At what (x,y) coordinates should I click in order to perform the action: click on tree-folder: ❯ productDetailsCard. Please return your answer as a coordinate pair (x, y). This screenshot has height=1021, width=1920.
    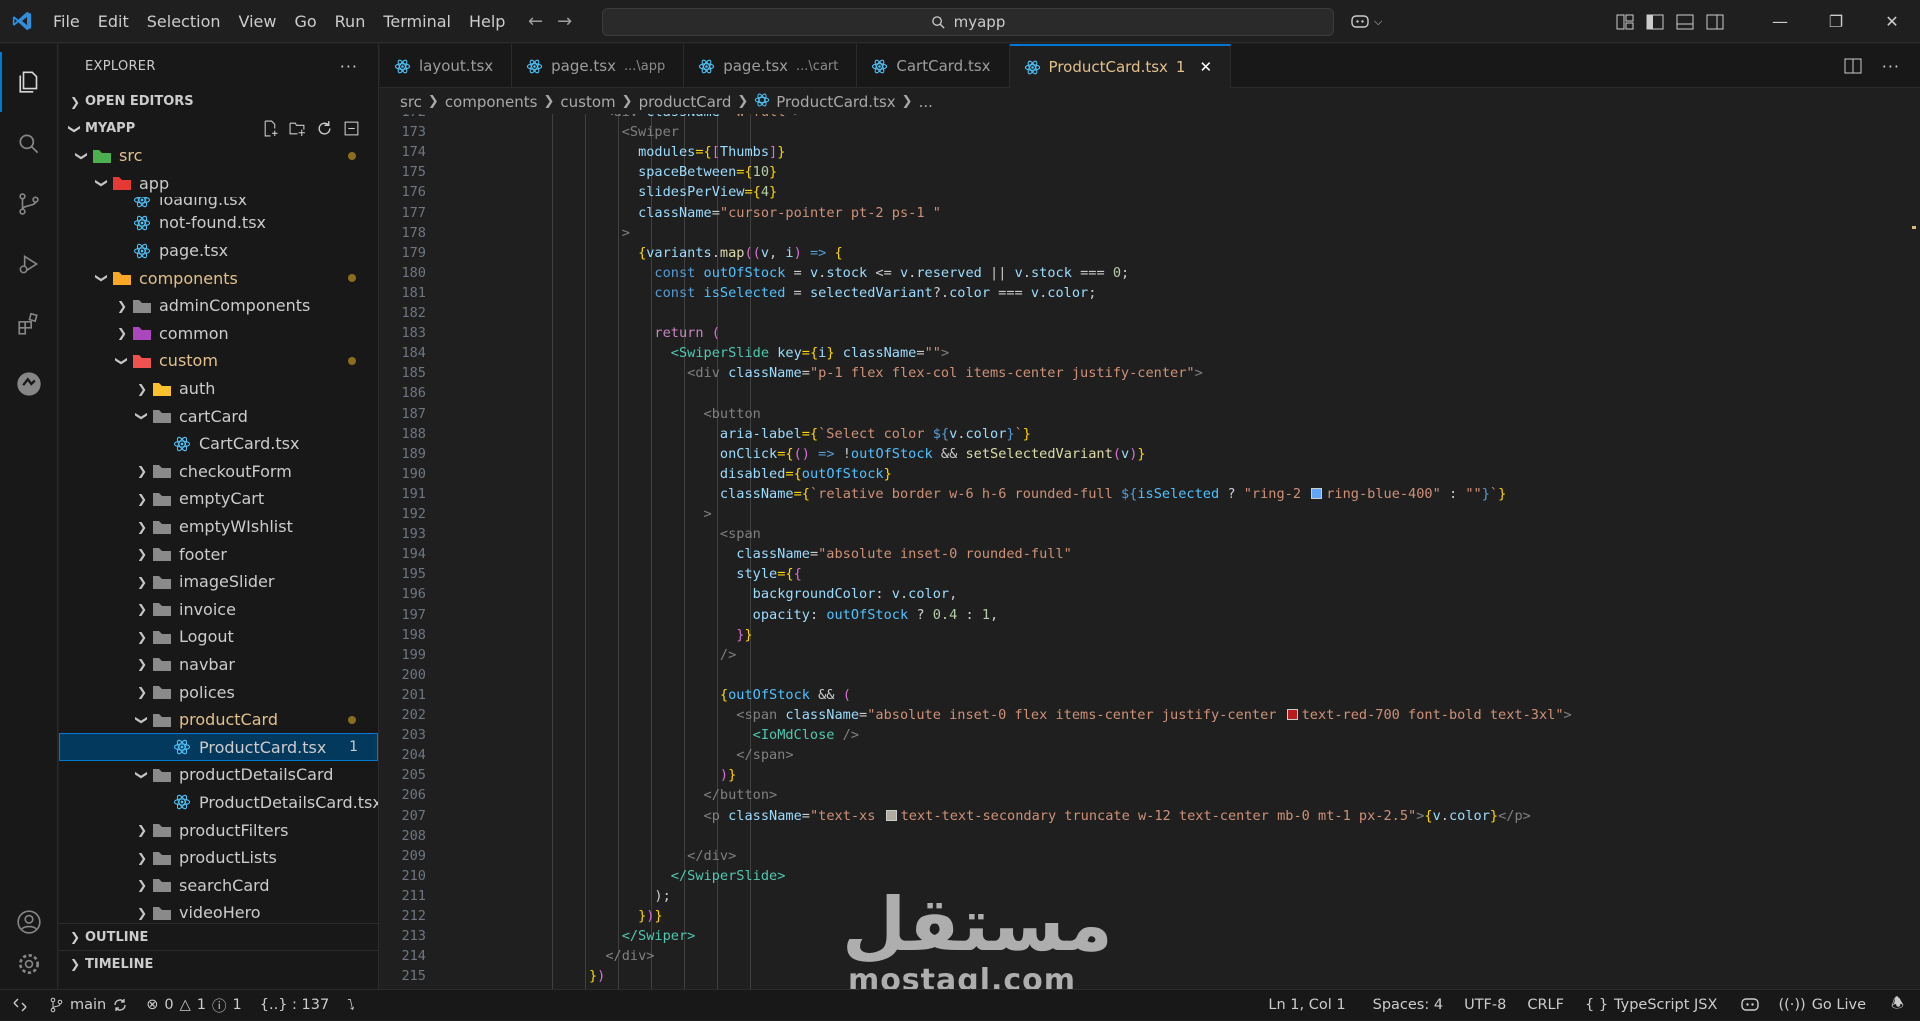
    Looking at the image, I should click on (218, 775).